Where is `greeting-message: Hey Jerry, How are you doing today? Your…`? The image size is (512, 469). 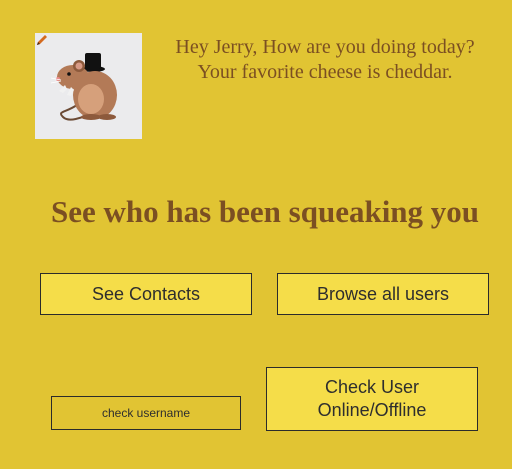
greeting-message: Hey Jerry, How are you doing today? Your… is located at coordinates (325, 60).